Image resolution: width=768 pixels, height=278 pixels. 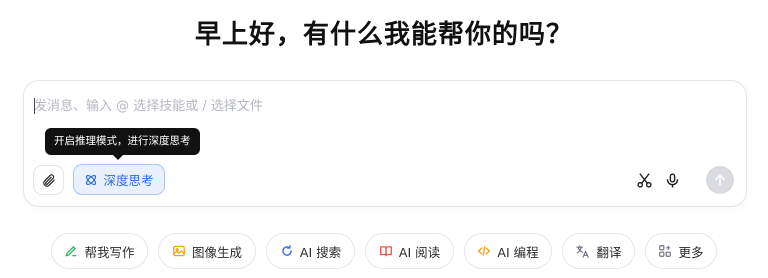 What do you see at coordinates (583, 251) in the screenshot?
I see `translate-icon` at bounding box center [583, 251].